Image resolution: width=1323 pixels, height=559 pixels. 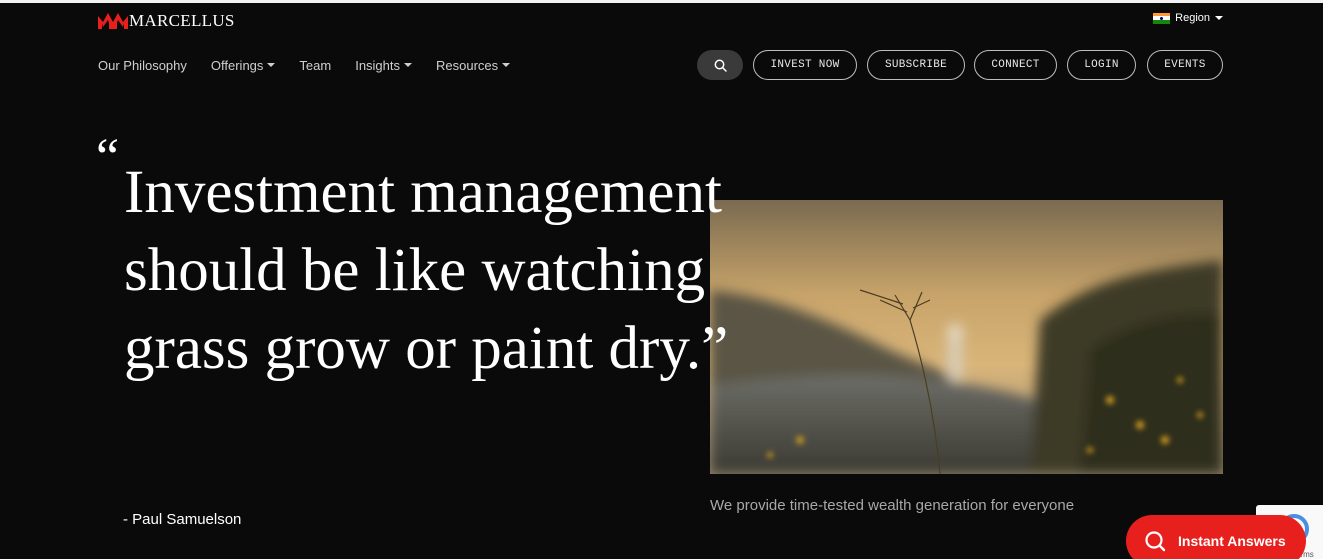 I want to click on invest-now-button: INVEST NOW, so click(x=805, y=65).